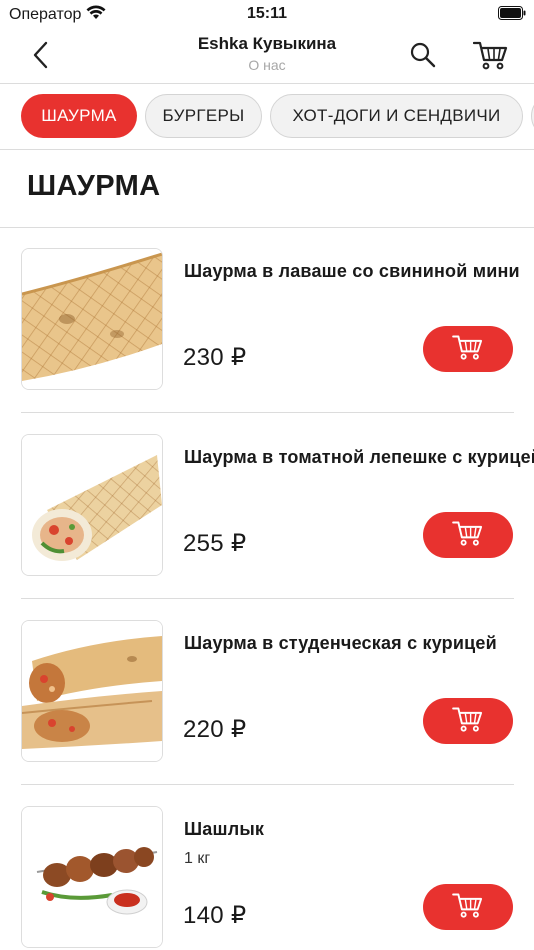 This screenshot has width=534, height=950. I want to click on category-tab-shawarma: ШАУРМА, so click(79, 116).